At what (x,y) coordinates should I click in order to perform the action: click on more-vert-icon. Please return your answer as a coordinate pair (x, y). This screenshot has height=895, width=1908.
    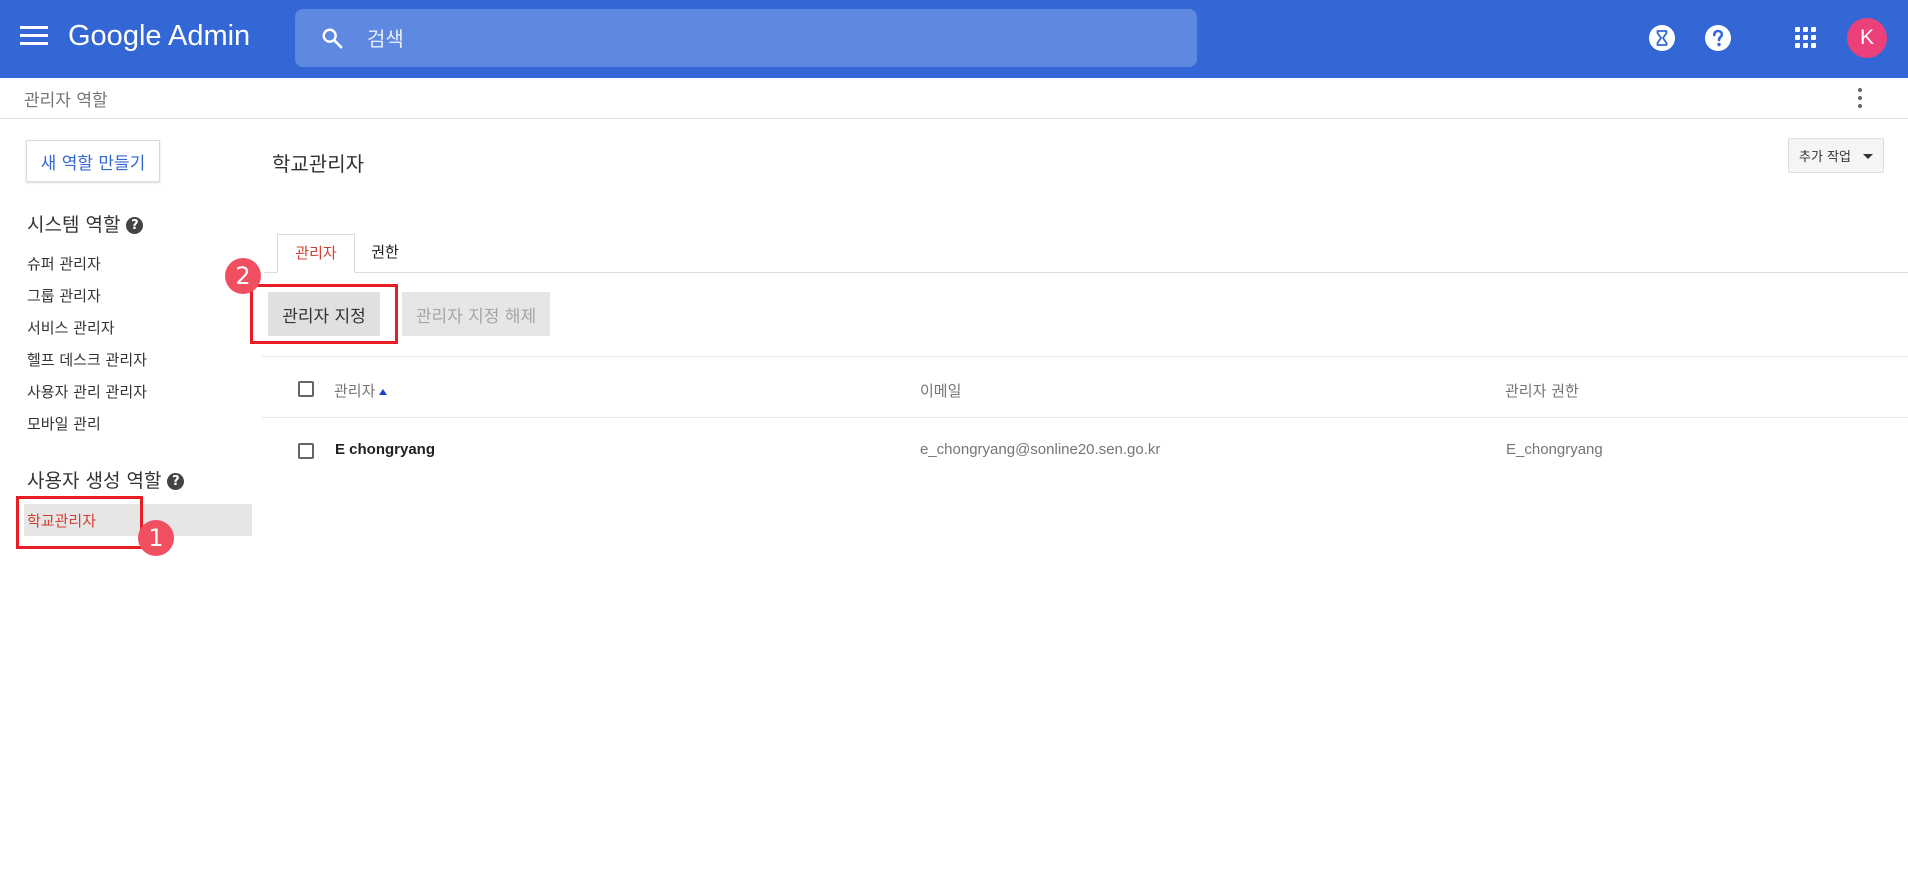
    Looking at the image, I should click on (1860, 99).